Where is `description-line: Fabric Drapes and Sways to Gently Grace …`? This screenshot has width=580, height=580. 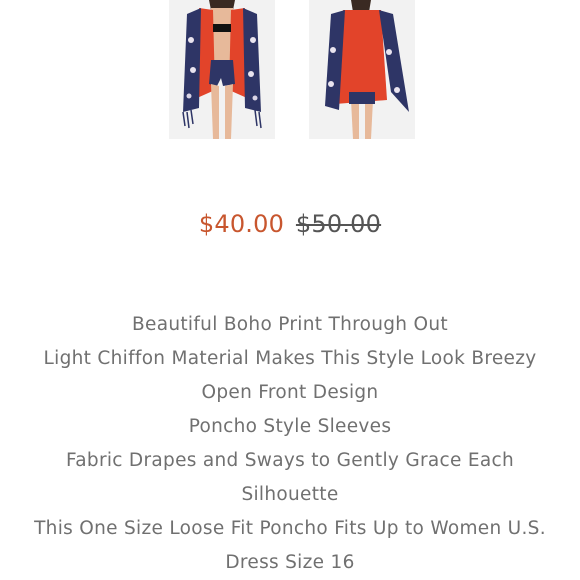
description-line: Fabric Drapes and Sways to Gently Grace … is located at coordinates (290, 477).